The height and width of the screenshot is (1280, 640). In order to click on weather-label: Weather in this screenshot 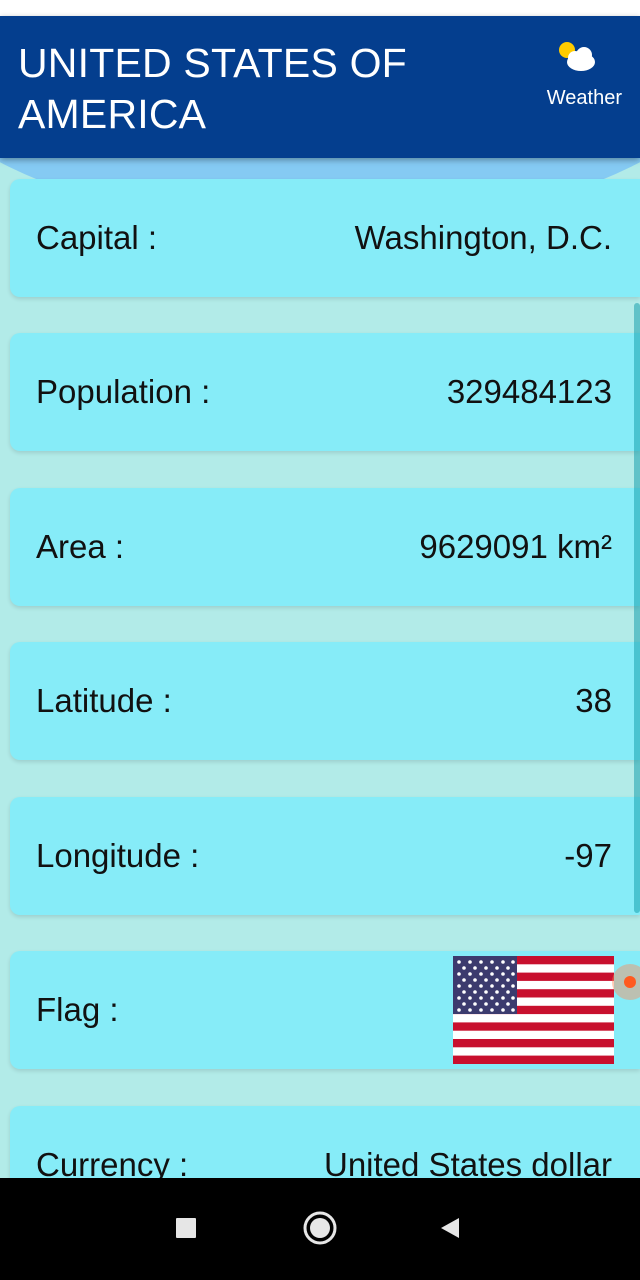, I will do `click(584, 98)`.